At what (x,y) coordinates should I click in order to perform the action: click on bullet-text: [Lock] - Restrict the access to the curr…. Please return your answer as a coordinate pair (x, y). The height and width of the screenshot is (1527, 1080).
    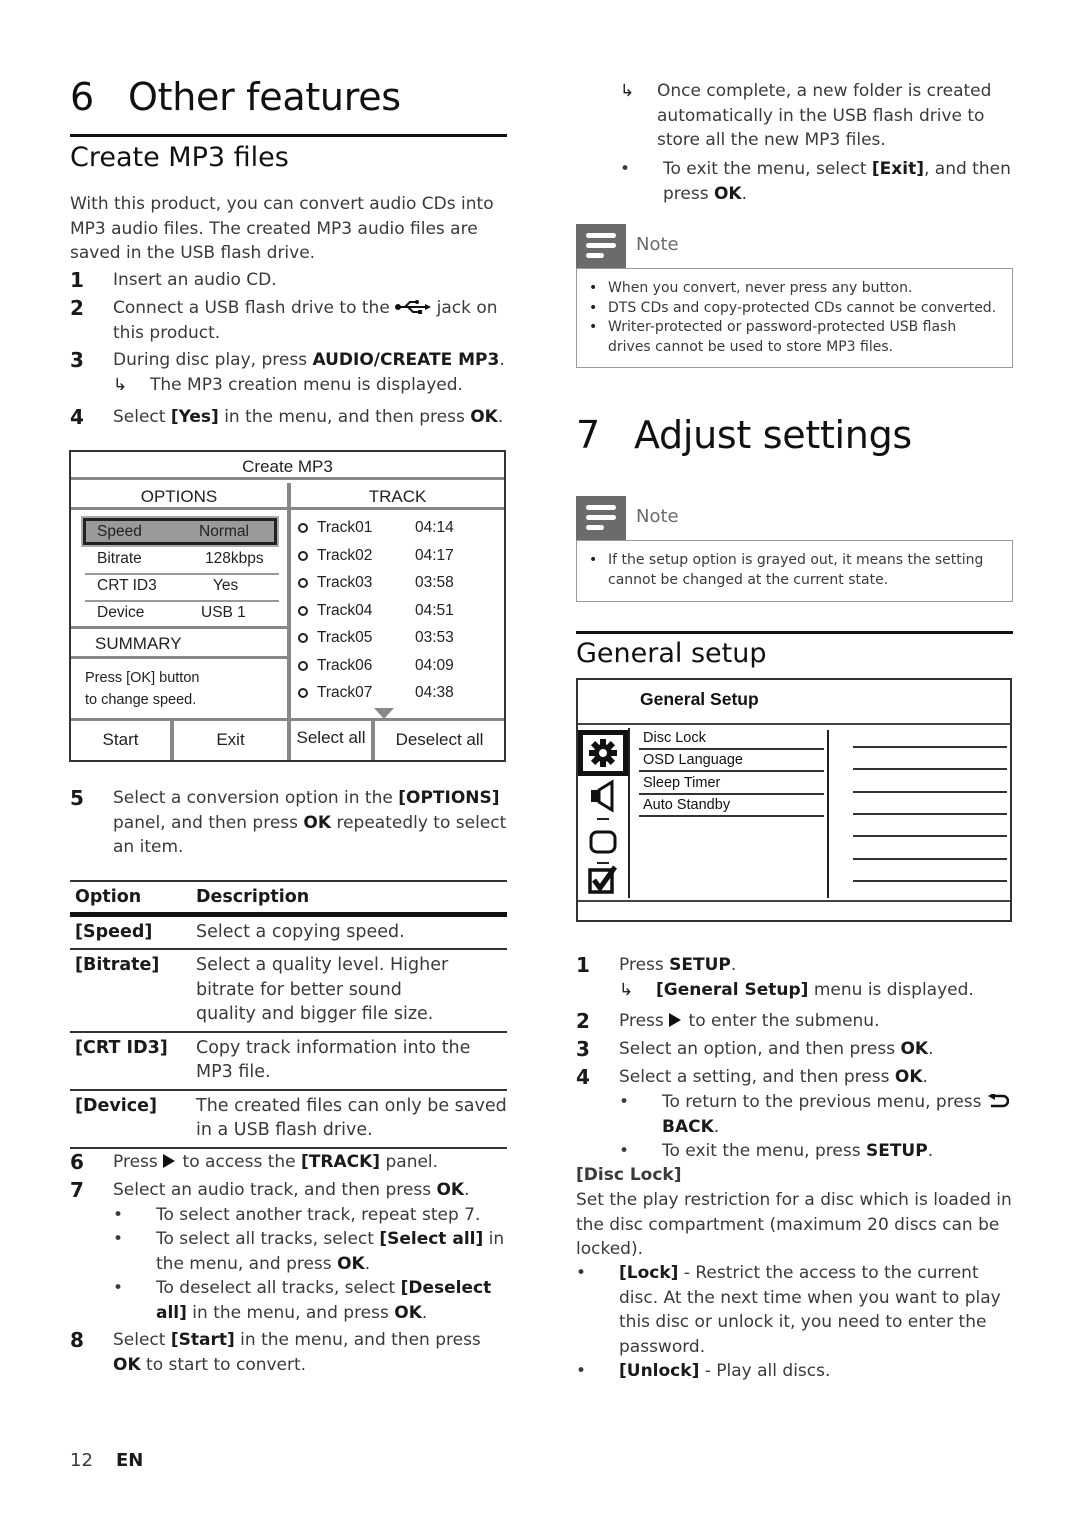
    Looking at the image, I should click on (816, 1310).